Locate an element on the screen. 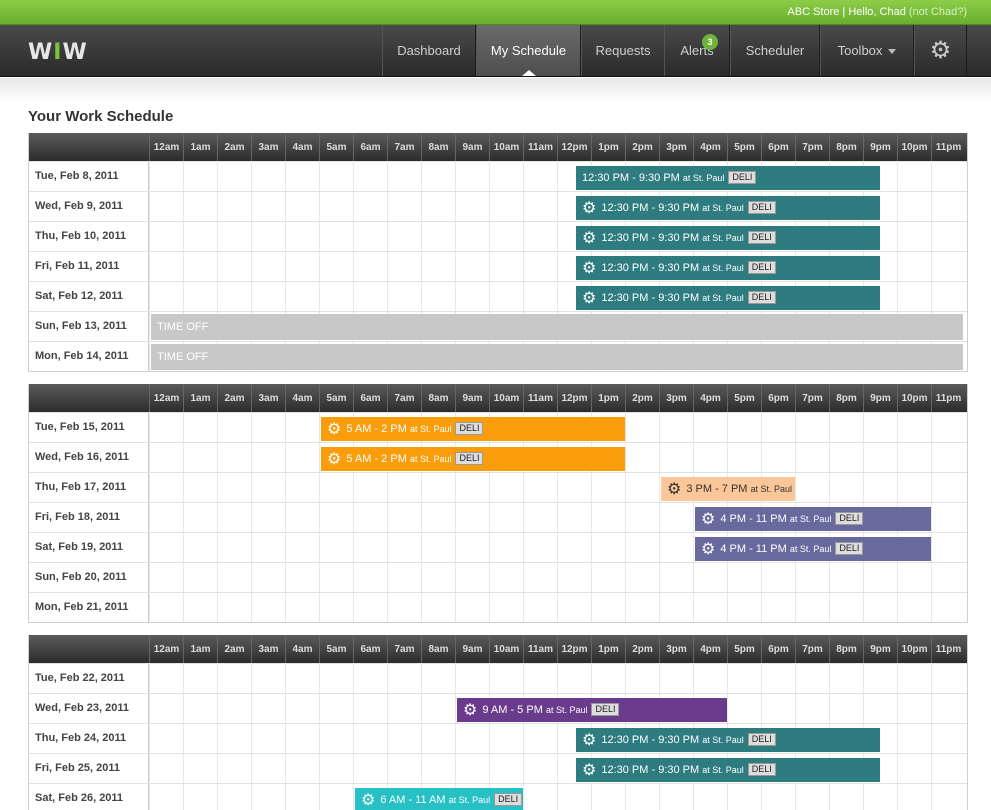 Image resolution: width=991 pixels, height=810 pixels. day-label: Mon, Feb 14, 2011 is located at coordinates (89, 356).